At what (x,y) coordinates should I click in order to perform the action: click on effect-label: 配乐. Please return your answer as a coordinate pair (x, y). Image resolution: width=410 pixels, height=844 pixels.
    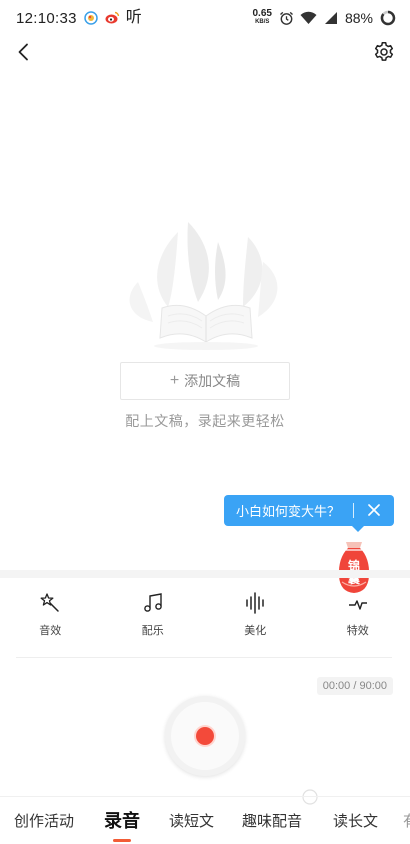
    Looking at the image, I should click on (152, 631).